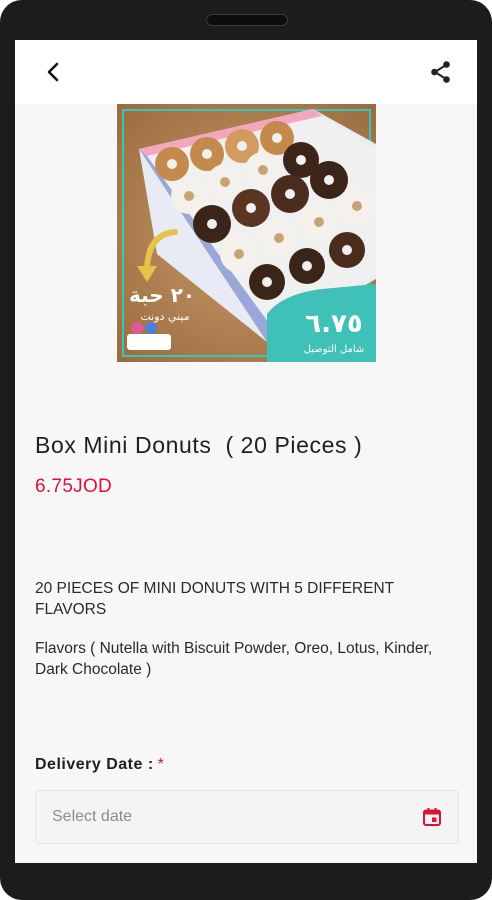  Describe the element at coordinates (334, 349) in the screenshot. I see `price-badge-sub: شامل التوصيل` at that location.